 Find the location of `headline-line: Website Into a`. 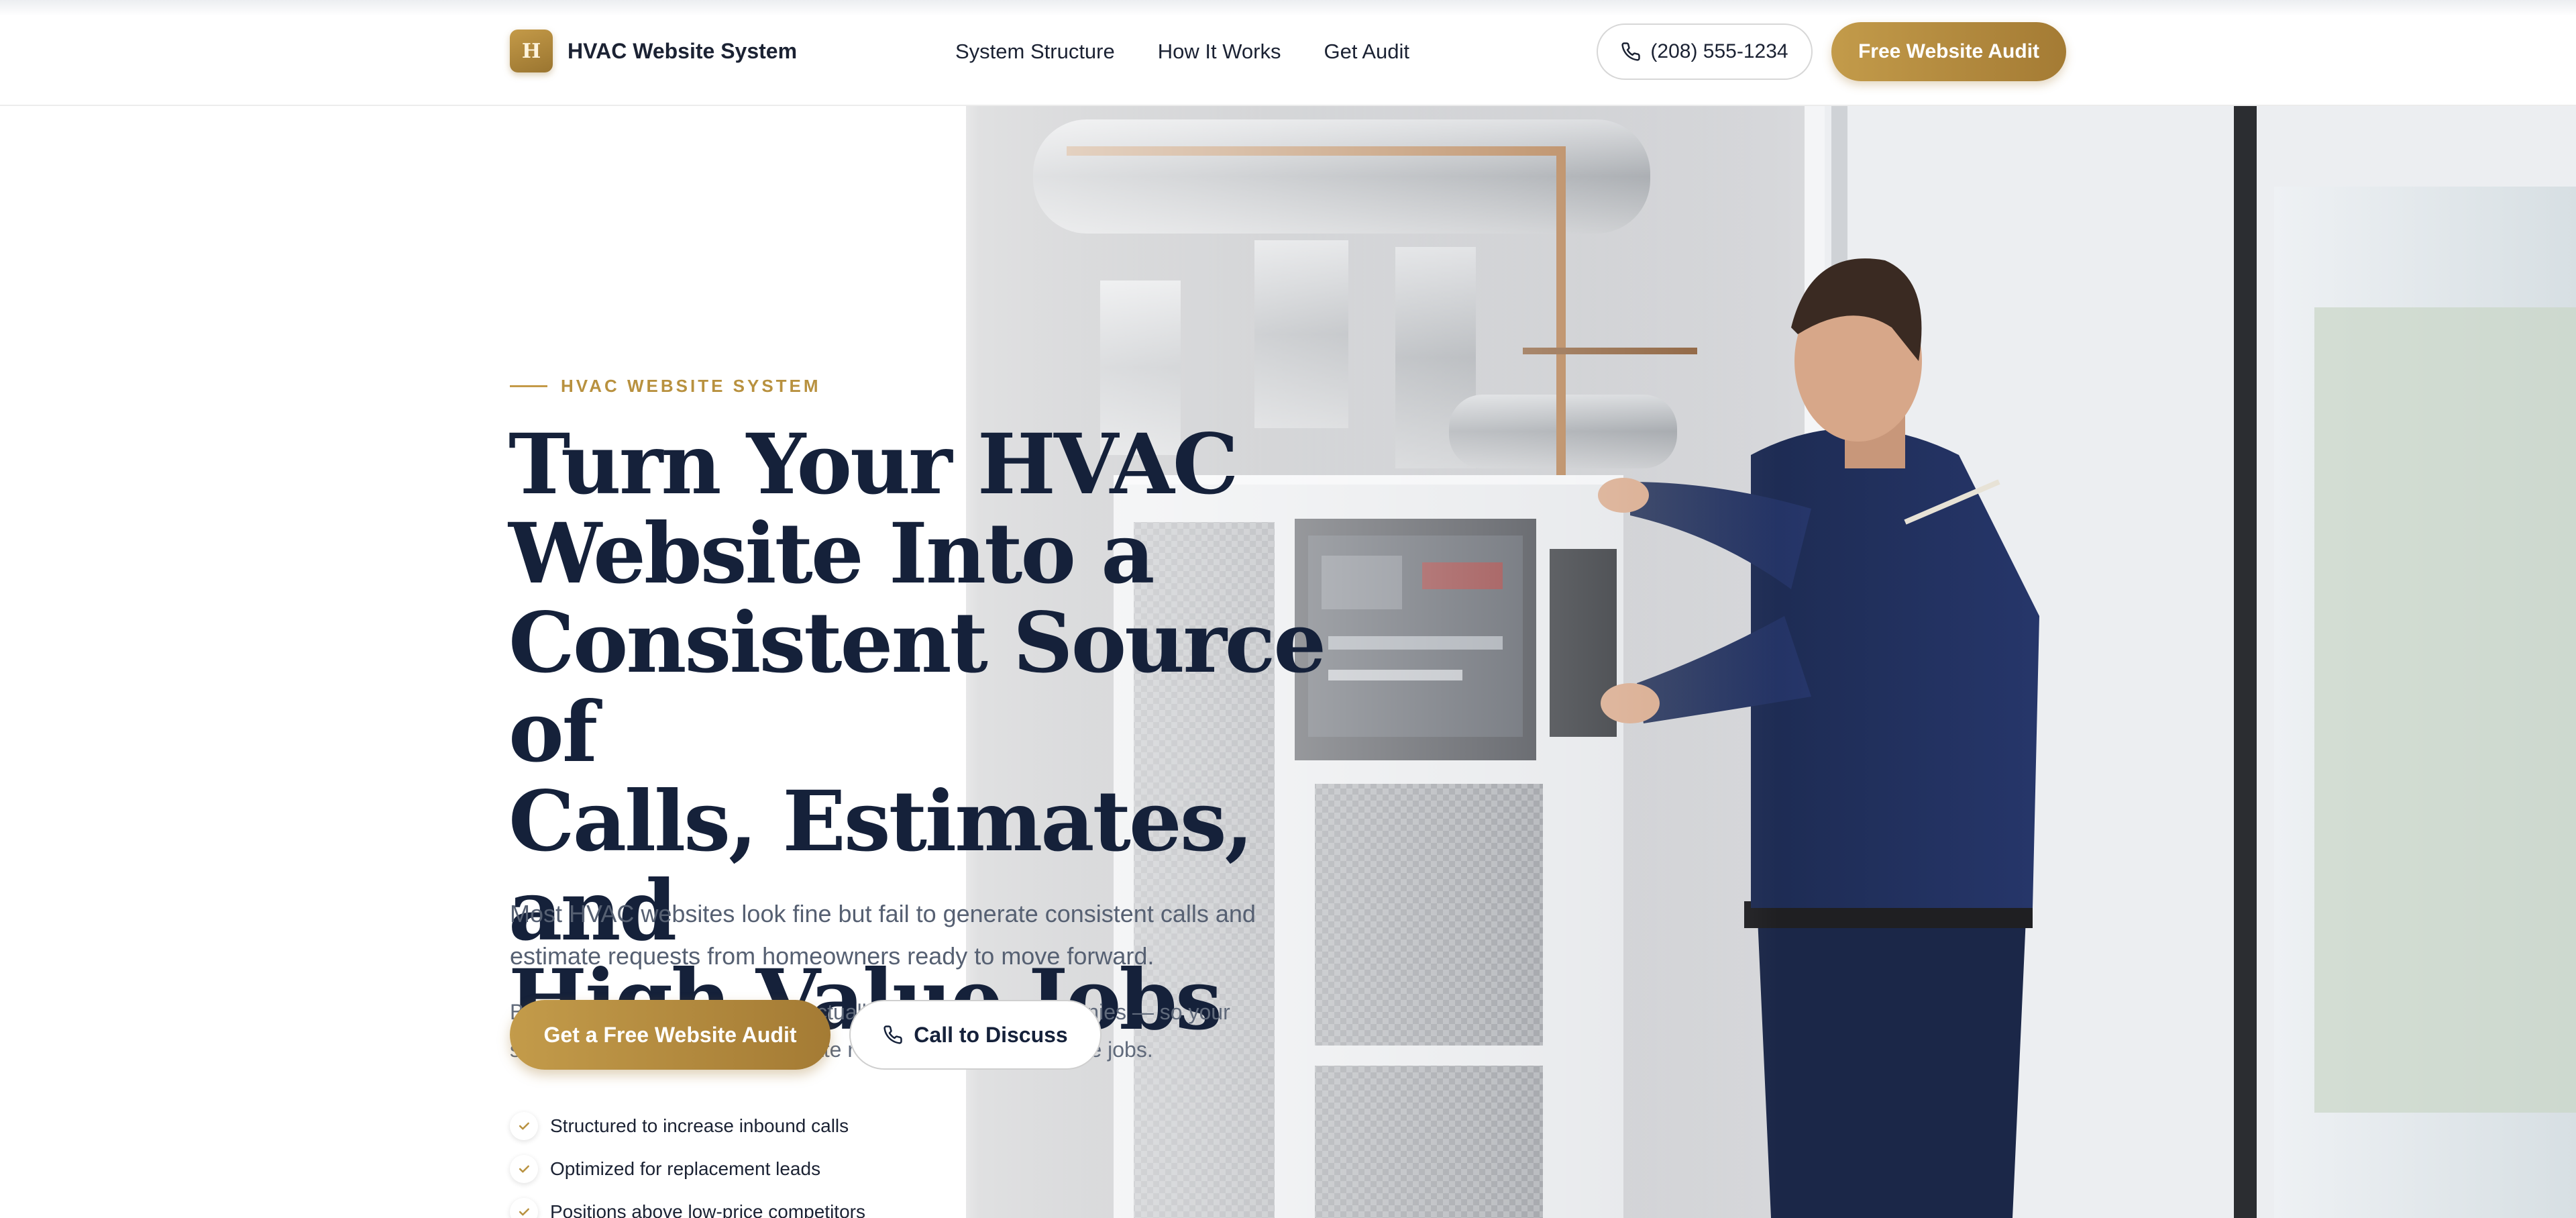

headline-line: Website Into a is located at coordinates (831, 554).